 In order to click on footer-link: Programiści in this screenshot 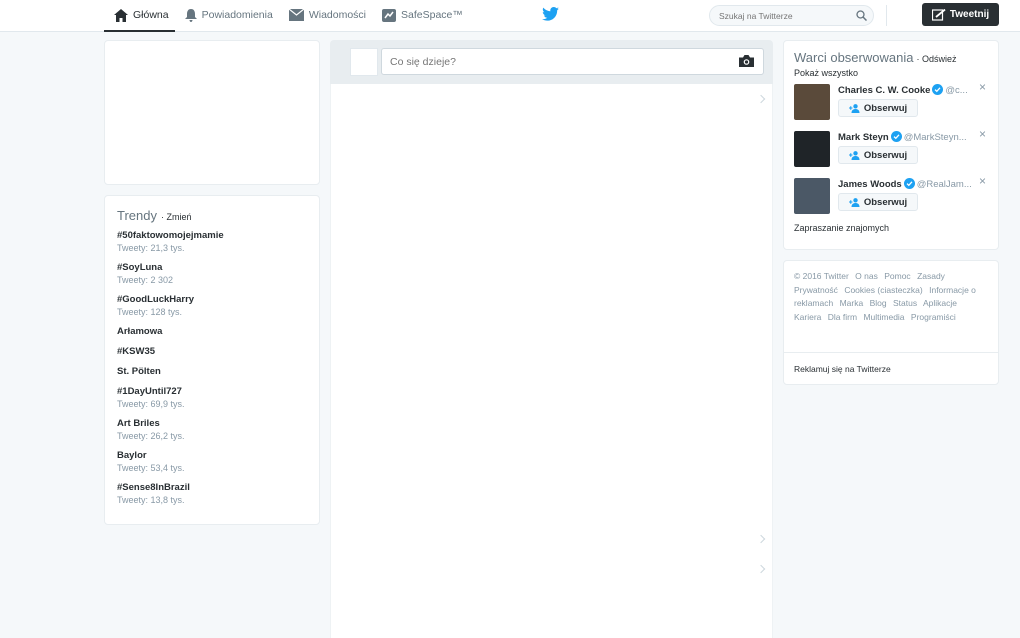, I will do `click(933, 317)`.